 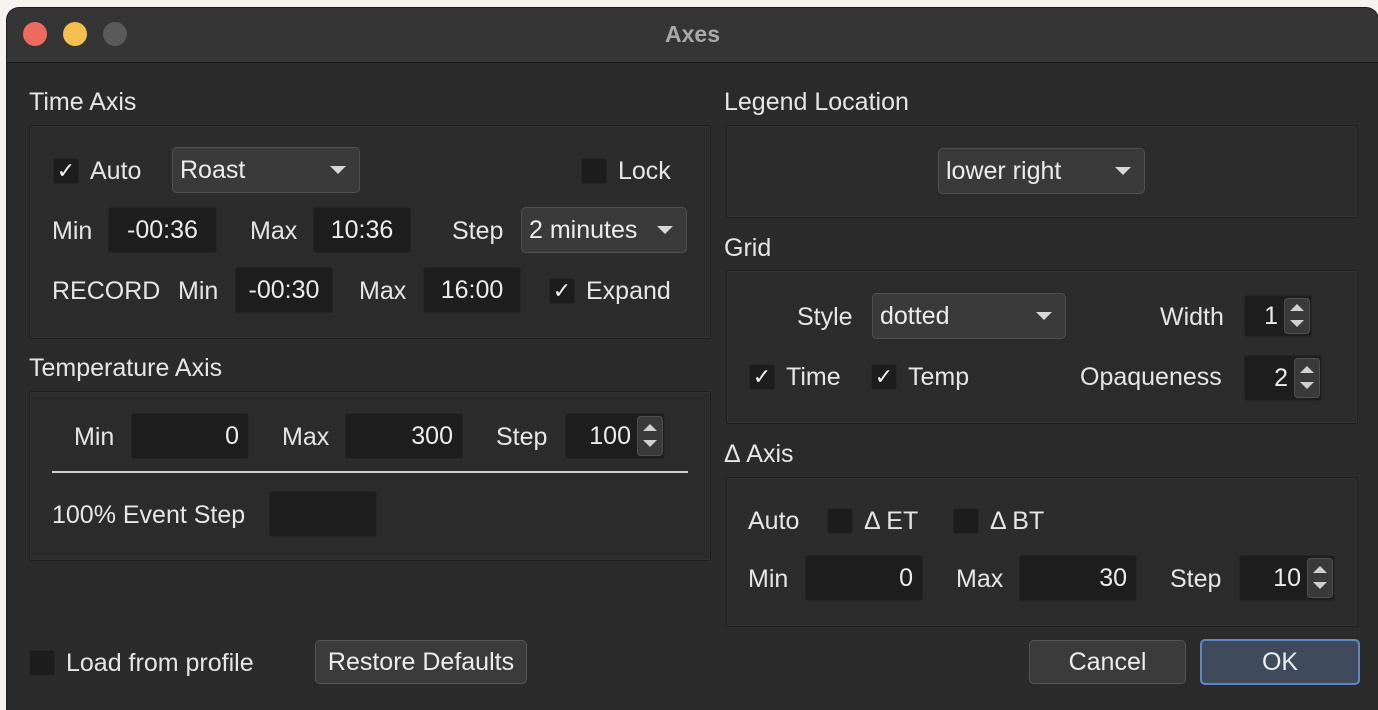 I want to click on delta-auto-label: Auto, so click(x=774, y=521).